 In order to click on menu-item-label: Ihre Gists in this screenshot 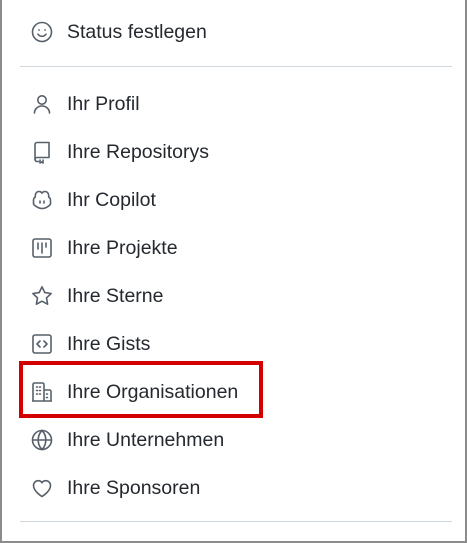, I will do `click(109, 343)`.